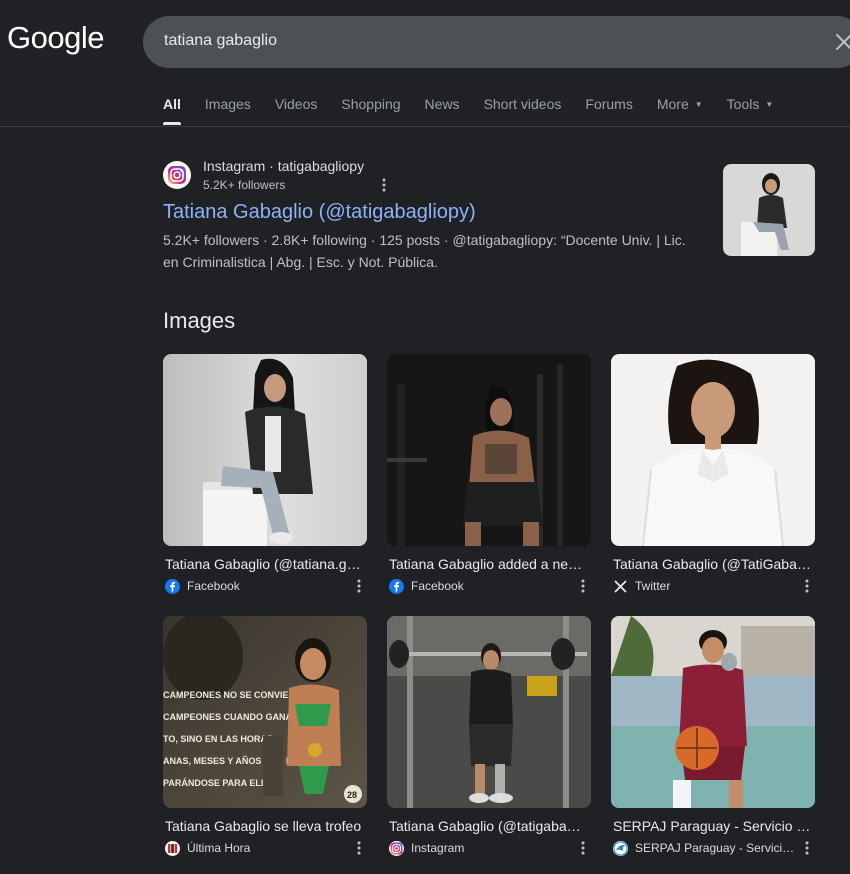 The image size is (850, 874). Describe the element at coordinates (487, 826) in the screenshot. I see `image-caption: Tatiana Gabaglio (@tatigabagliopy)` at that location.